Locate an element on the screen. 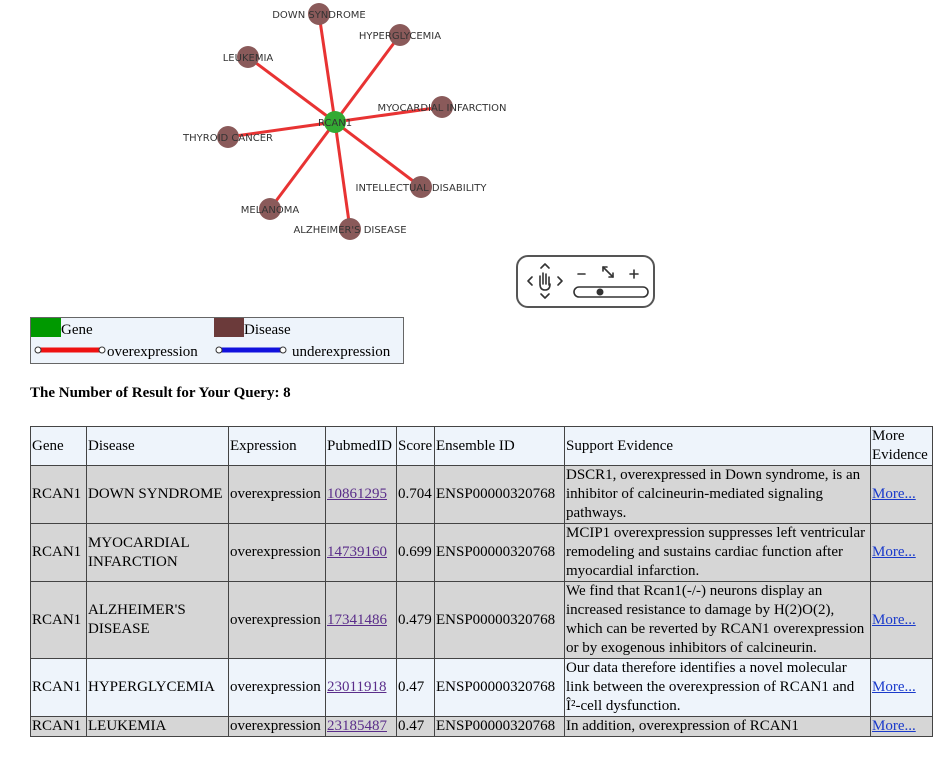 Image resolution: width=948 pixels, height=761 pixels. underexpression-legend-label: underexpression is located at coordinates (341, 352).